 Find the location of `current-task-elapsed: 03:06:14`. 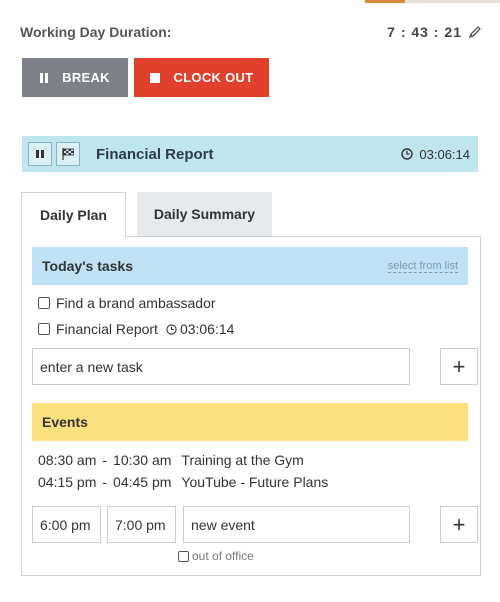

current-task-elapsed: 03:06:14 is located at coordinates (444, 154).